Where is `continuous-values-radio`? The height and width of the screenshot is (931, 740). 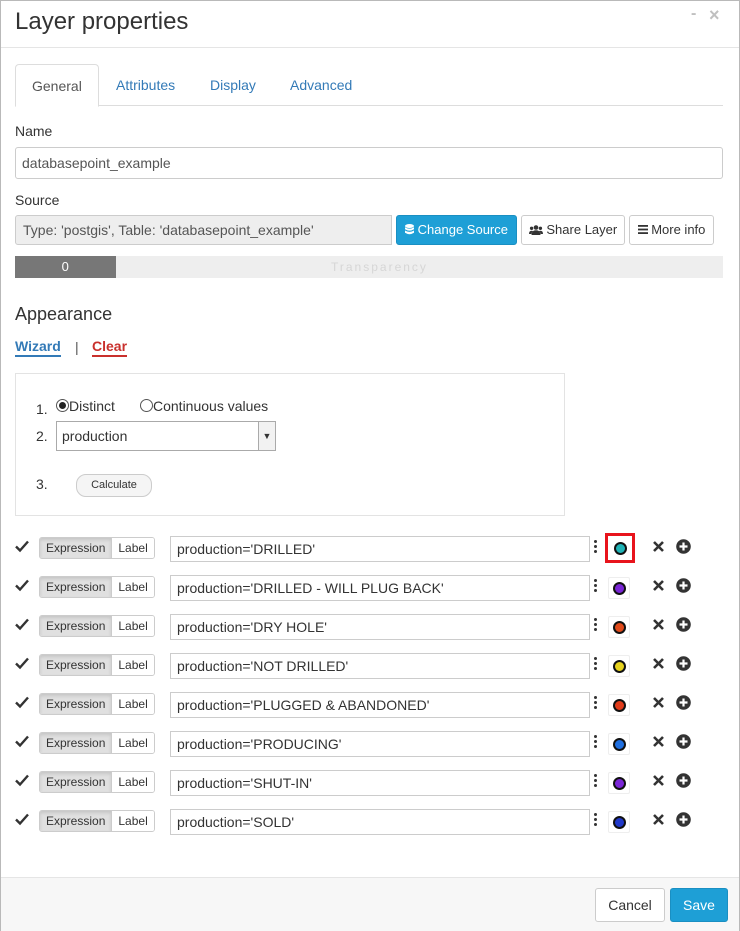 continuous-values-radio is located at coordinates (146, 405).